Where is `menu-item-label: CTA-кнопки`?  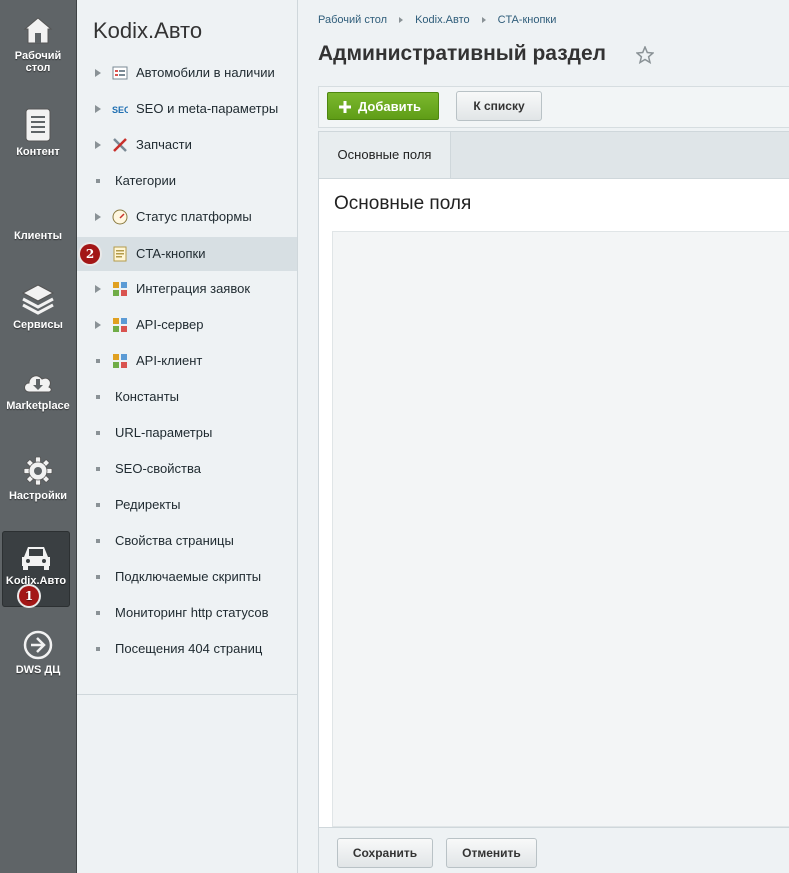
menu-item-label: CTA-кнопки is located at coordinates (171, 253).